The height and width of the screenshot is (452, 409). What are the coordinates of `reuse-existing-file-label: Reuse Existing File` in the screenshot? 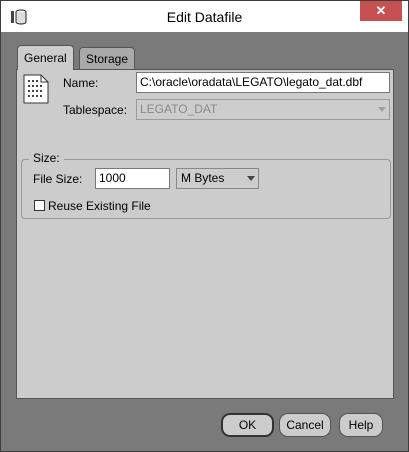 It's located at (99, 206).